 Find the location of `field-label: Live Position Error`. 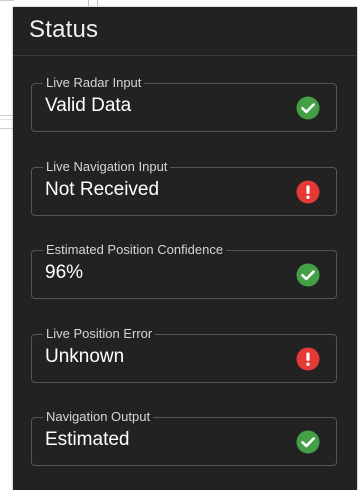

field-label: Live Position Error is located at coordinates (99, 334).